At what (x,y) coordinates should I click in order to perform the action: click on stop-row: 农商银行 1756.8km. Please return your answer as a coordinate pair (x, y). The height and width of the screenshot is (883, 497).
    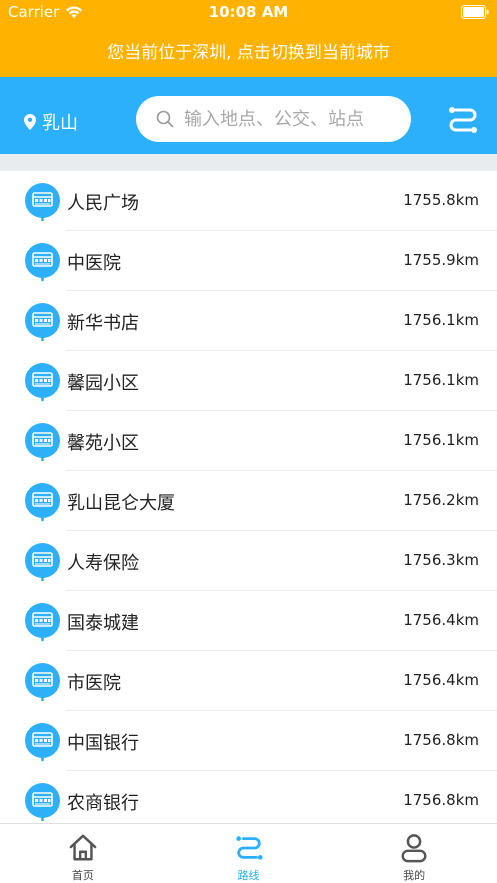
    Looking at the image, I should click on (248, 797).